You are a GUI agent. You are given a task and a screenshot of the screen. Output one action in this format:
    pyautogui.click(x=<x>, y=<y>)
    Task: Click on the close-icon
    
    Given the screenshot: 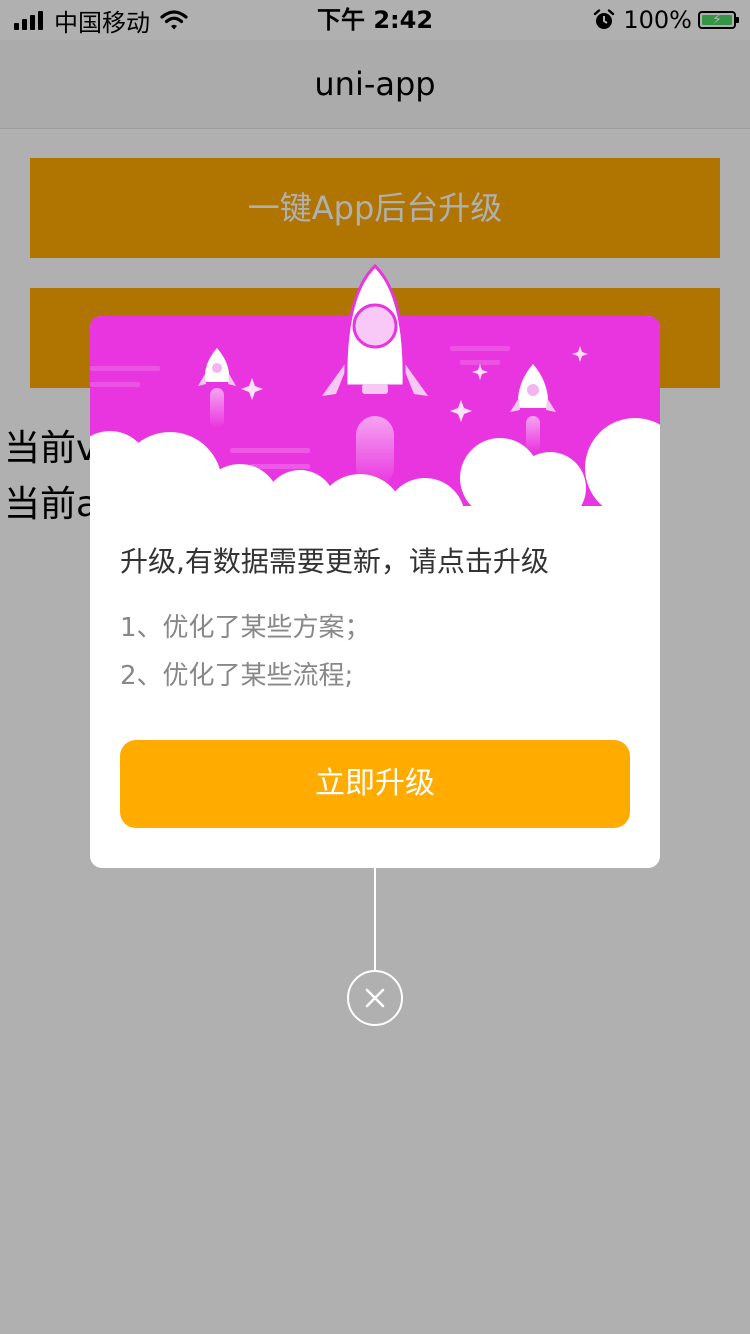 What is the action you would take?
    pyautogui.click(x=375, y=998)
    